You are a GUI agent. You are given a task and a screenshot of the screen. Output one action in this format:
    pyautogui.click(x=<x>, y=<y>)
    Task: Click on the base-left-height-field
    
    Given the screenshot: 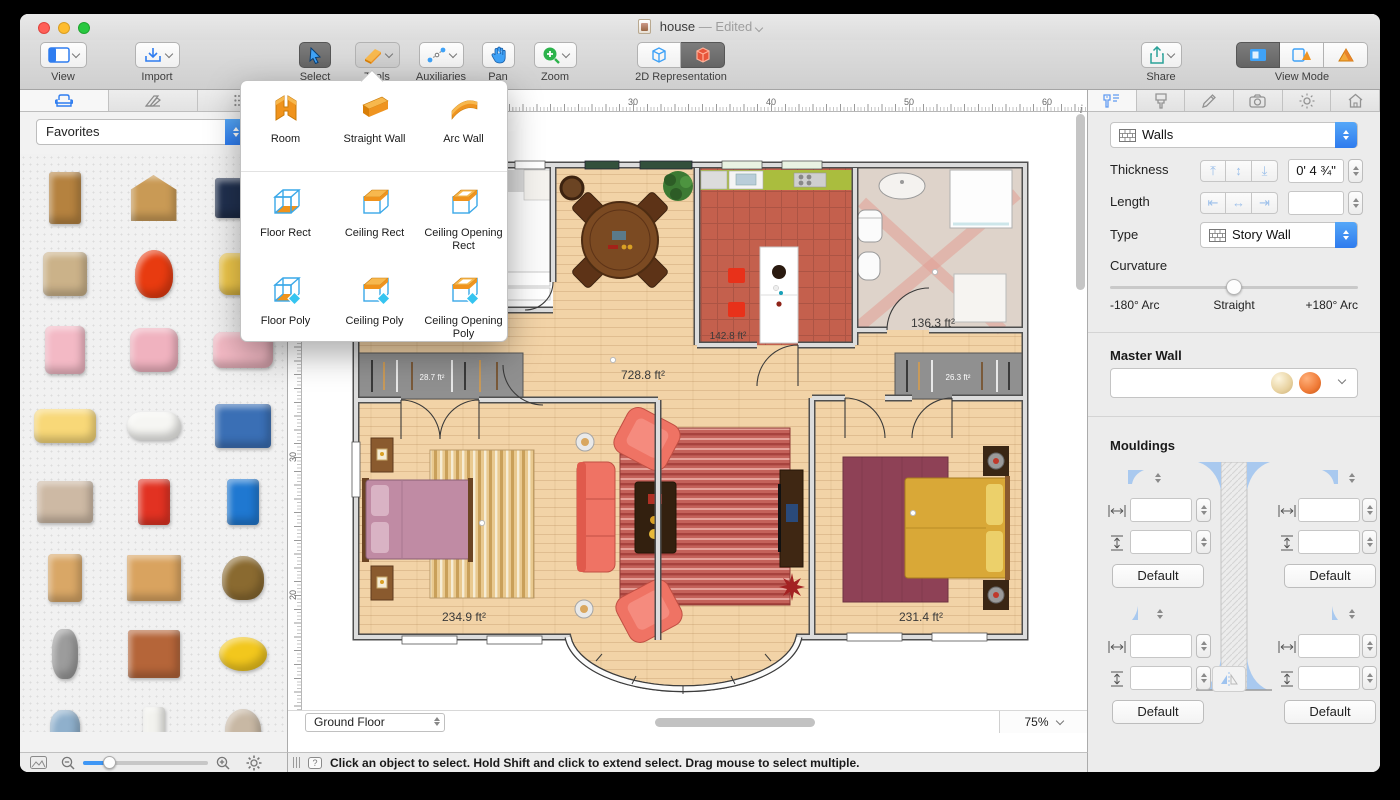 What is the action you would take?
    pyautogui.click(x=1161, y=678)
    